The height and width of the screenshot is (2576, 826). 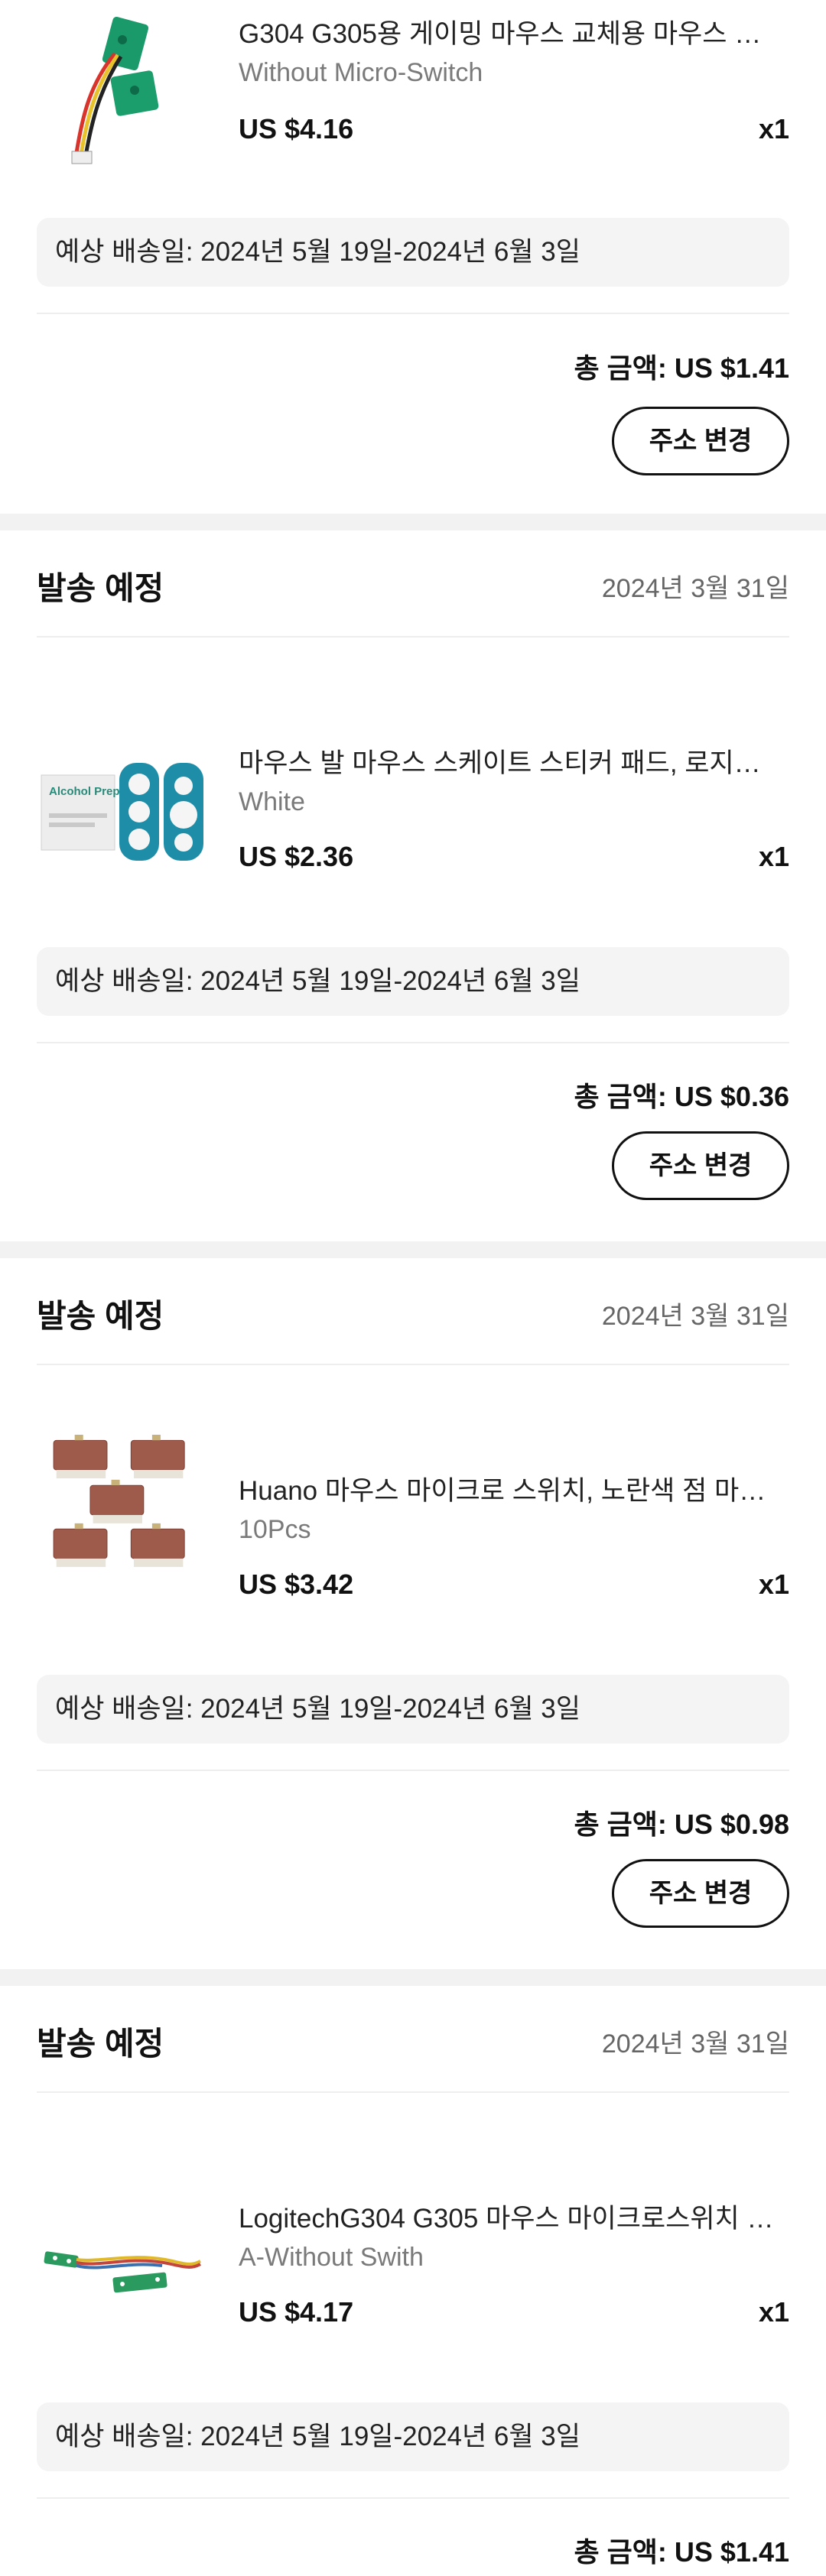 I want to click on product-image-board-cable, so click(x=125, y=88).